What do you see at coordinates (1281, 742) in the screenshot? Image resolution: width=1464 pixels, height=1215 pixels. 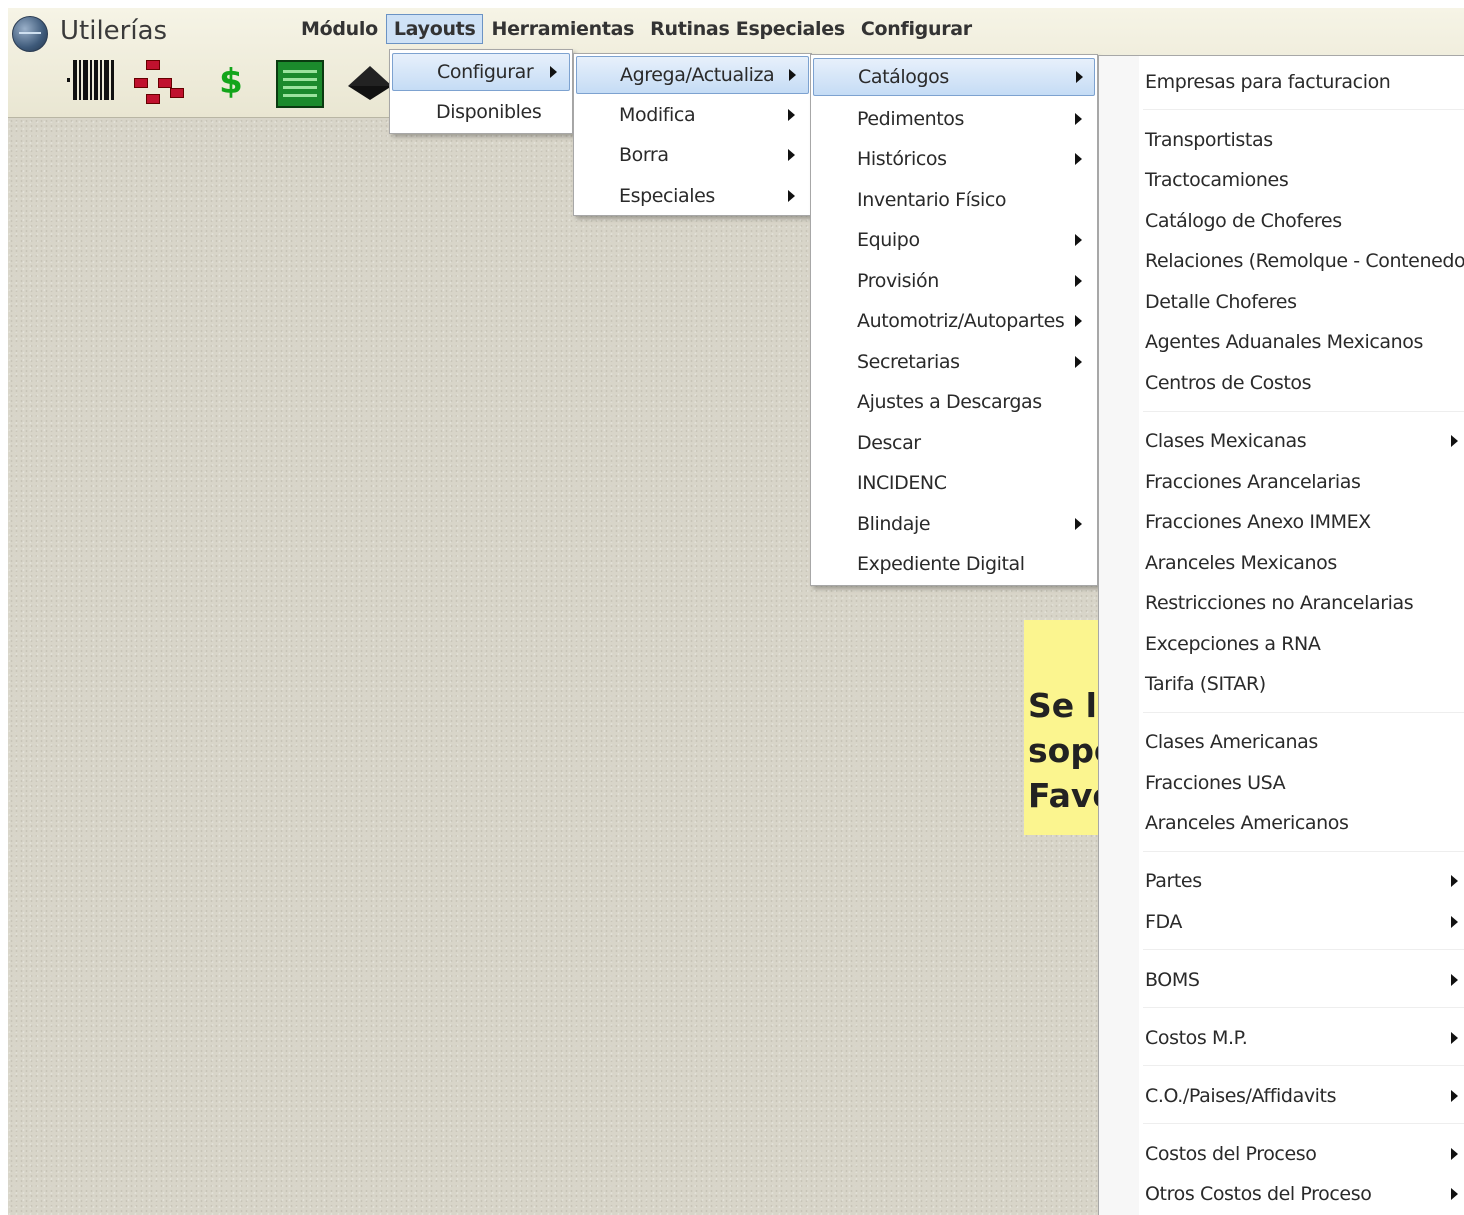 I see `menu-item-clases-americanas: Clases Americanas` at bounding box center [1281, 742].